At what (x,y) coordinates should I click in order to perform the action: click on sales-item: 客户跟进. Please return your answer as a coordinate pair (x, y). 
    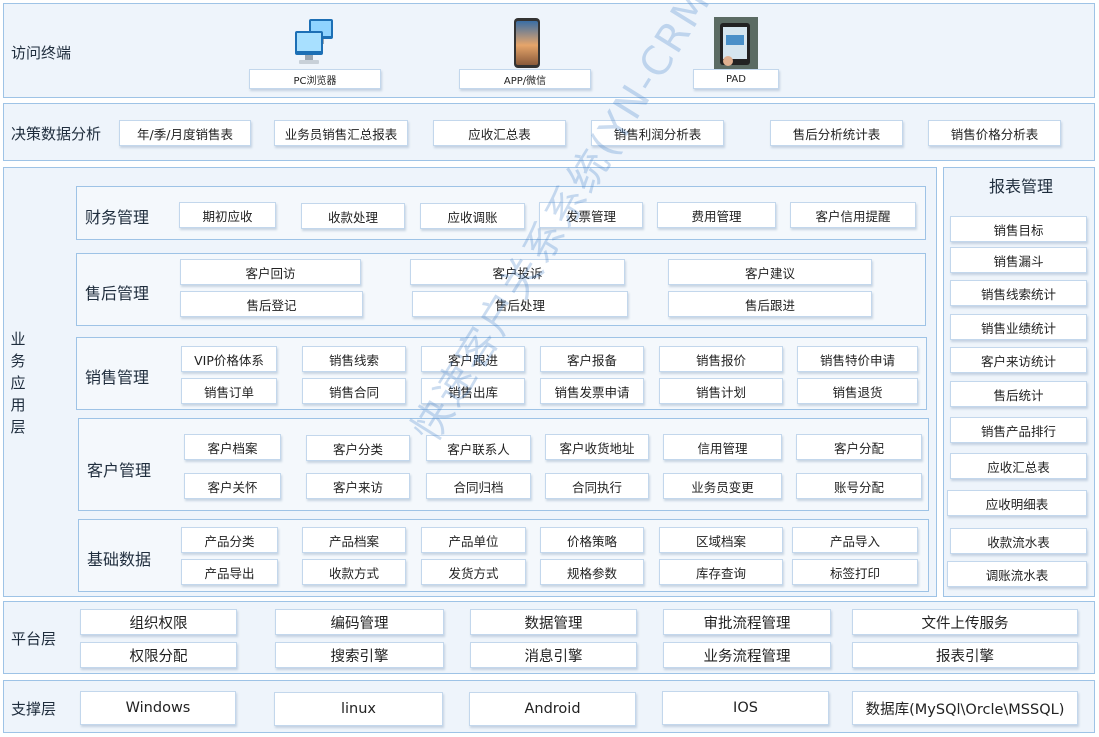
    Looking at the image, I should click on (473, 359).